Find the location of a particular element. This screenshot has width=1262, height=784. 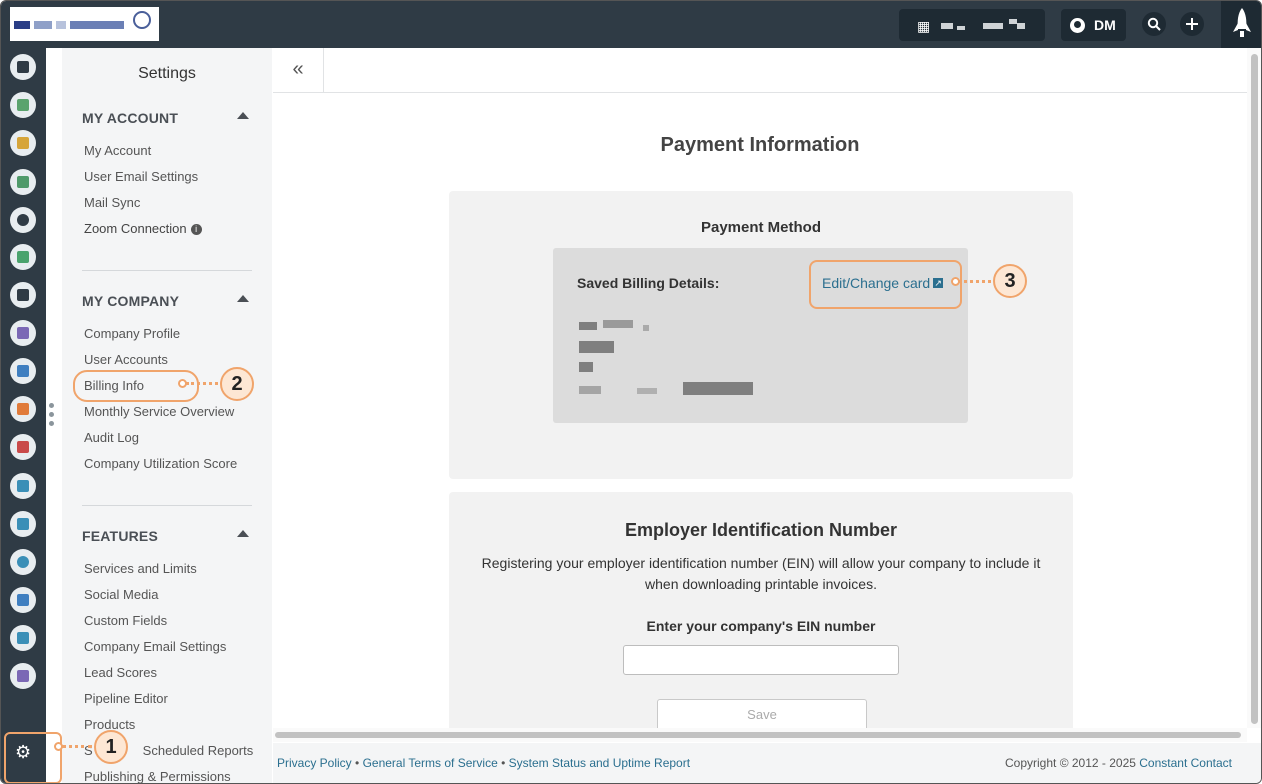

payment-method-title: Payment Method is located at coordinates (760, 227).